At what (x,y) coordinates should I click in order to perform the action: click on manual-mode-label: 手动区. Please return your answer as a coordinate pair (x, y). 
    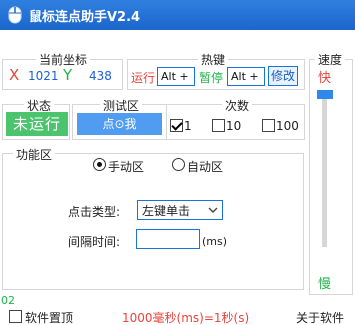
    Looking at the image, I should click on (126, 167).